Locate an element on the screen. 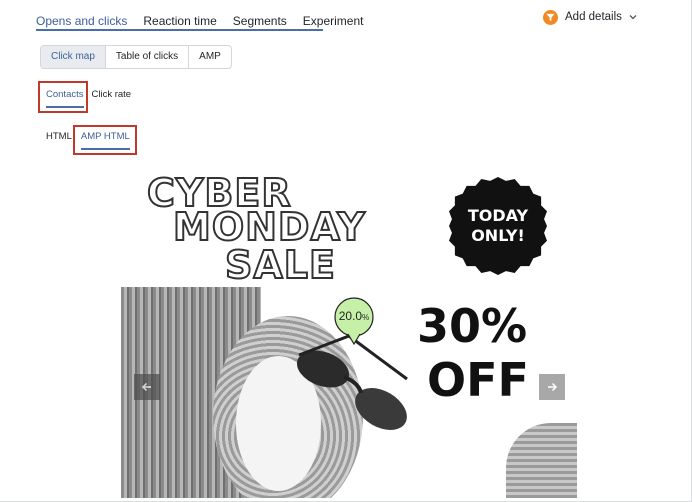 Image resolution: width=692 pixels, height=502 pixels. add-details-button: Add details is located at coordinates (590, 17).